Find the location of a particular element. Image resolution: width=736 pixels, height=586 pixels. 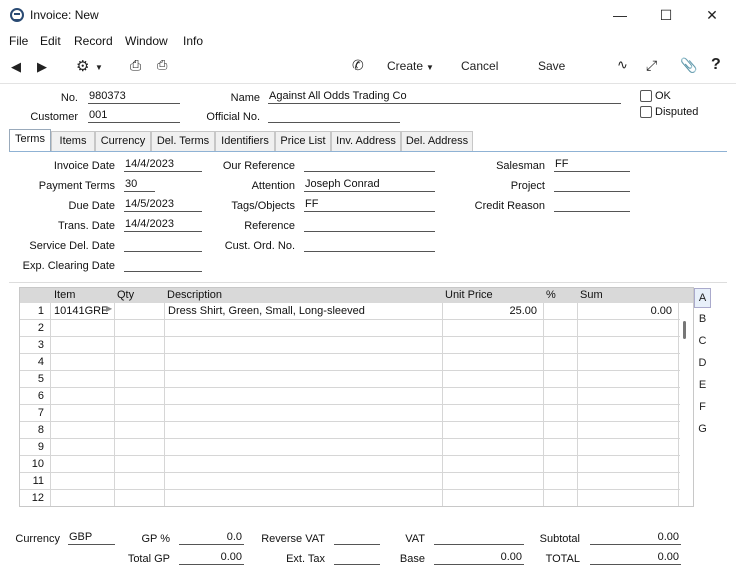

attachment-icon: 📎 is located at coordinates (688, 65).